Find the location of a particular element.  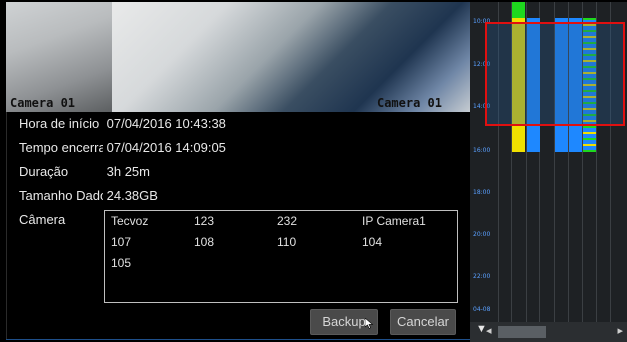

duration-row: Duração 3h 25m is located at coordinates (84, 173).